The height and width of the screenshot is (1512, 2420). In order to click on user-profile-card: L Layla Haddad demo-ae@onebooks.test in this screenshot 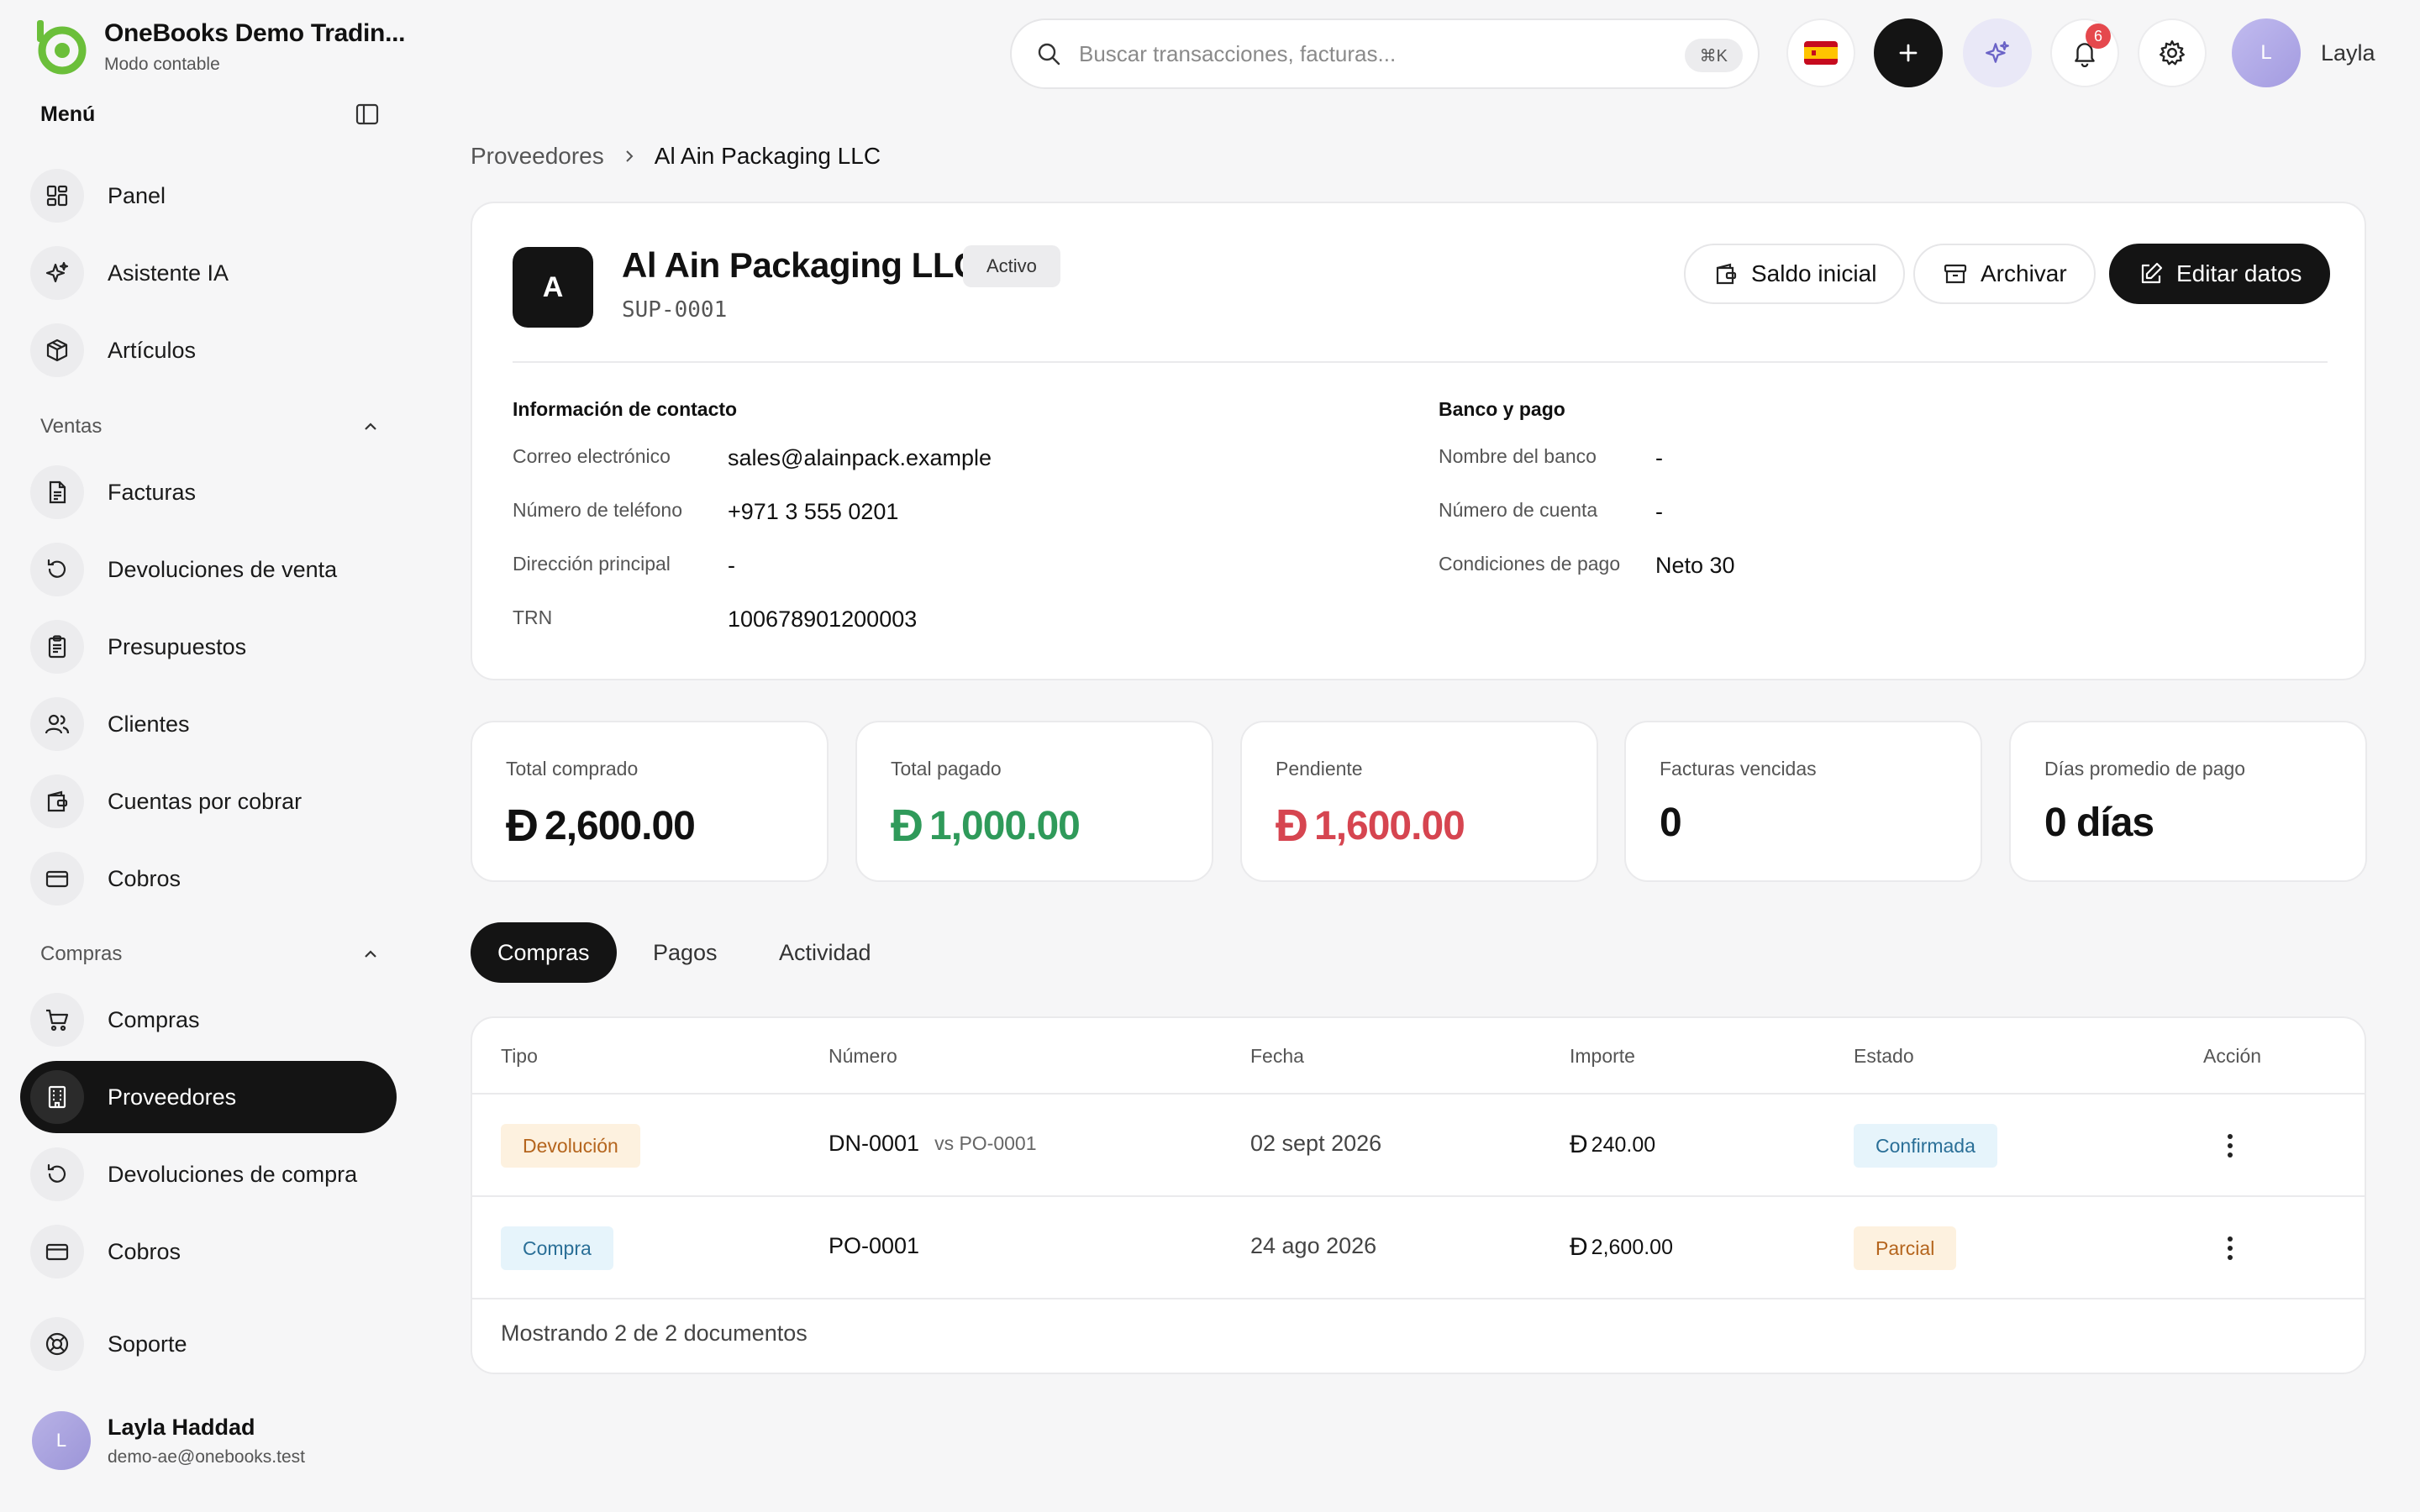, I will do `click(168, 1440)`.